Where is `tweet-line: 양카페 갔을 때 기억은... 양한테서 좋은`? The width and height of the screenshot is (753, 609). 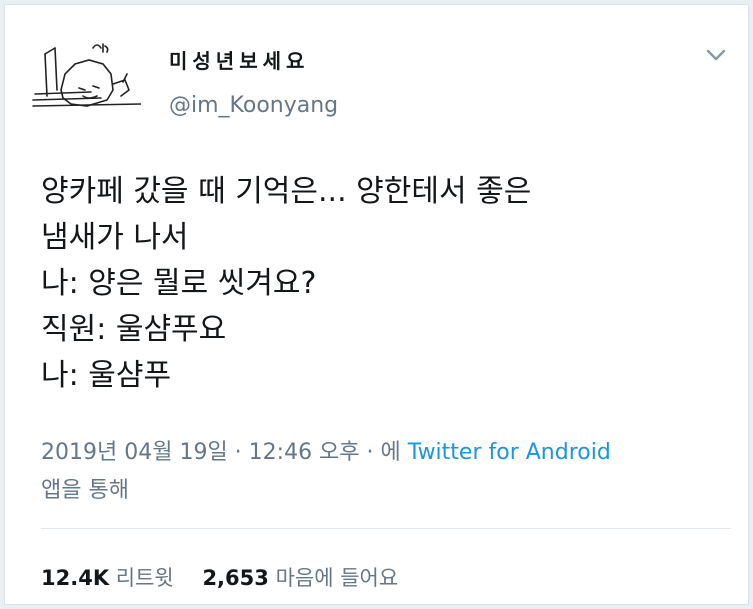 tweet-line: 양카페 갔을 때 기억은... 양한테서 좋은 is located at coordinates (286, 191).